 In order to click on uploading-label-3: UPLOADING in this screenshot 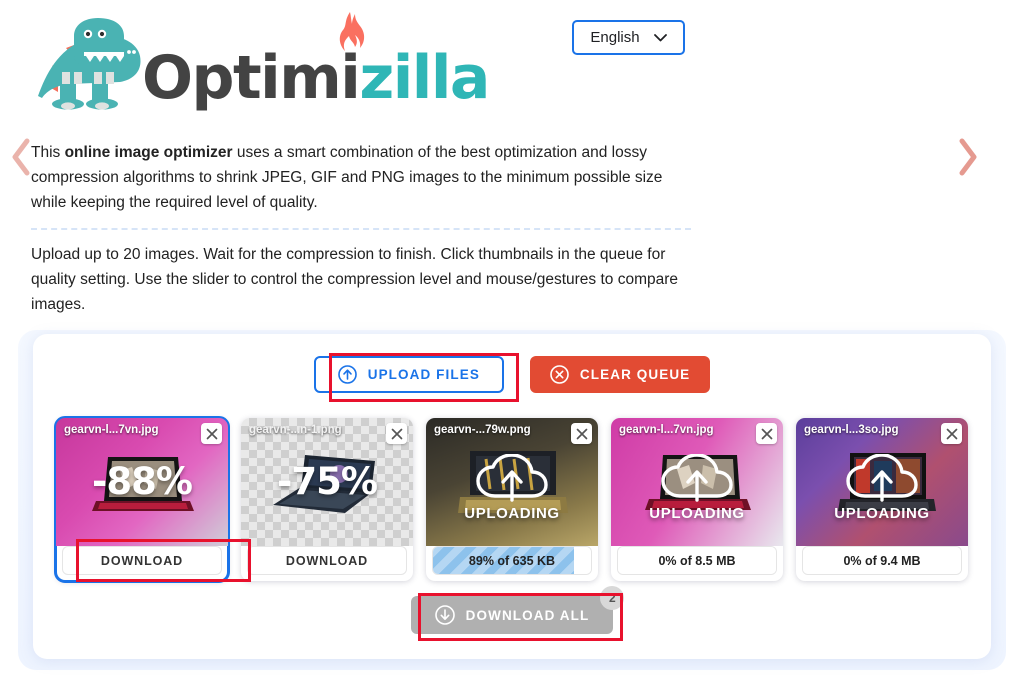, I will do `click(512, 513)`.